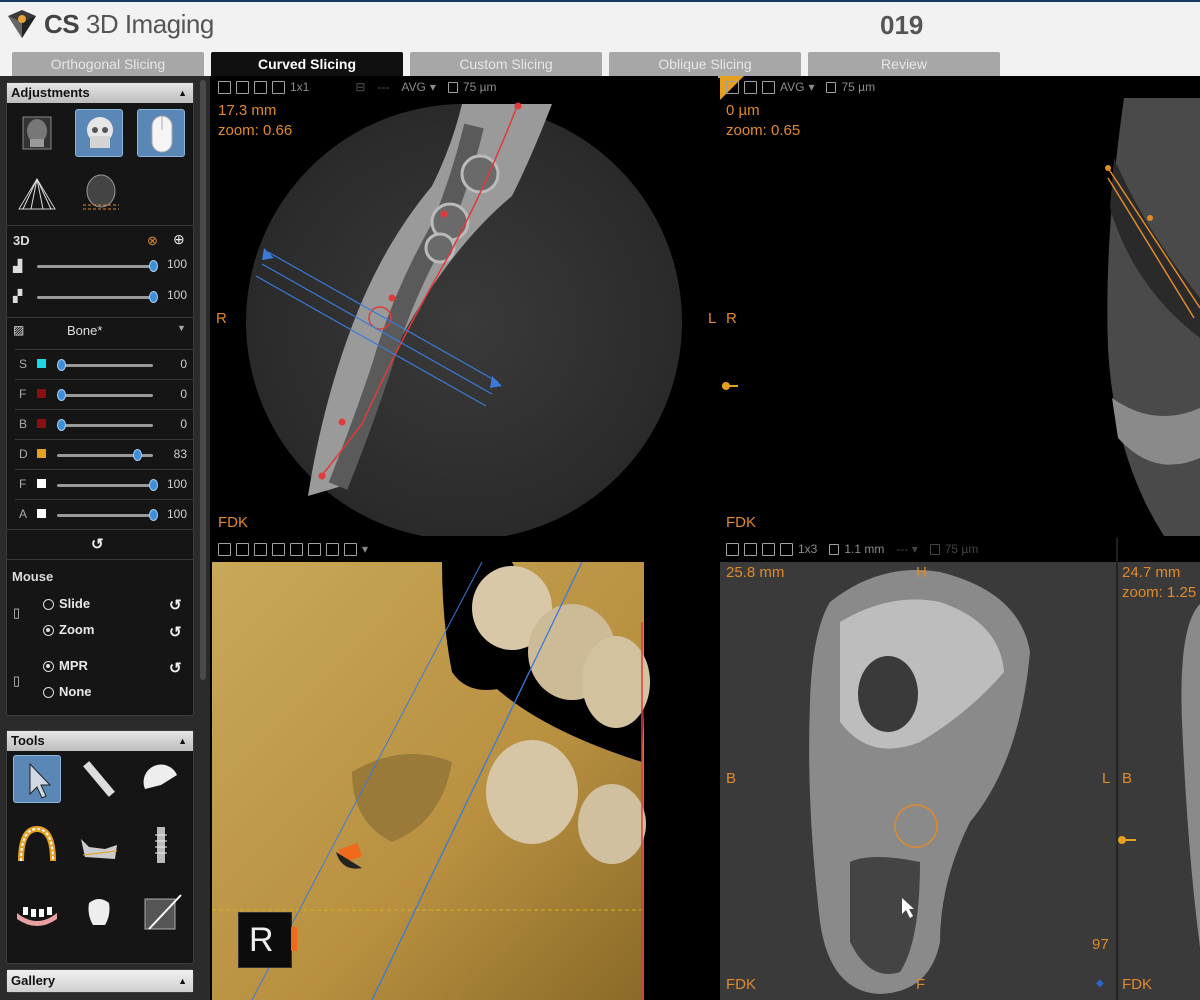 The image size is (1200, 1000). I want to click on slab-thickness: 1.1 mm, so click(864, 549).